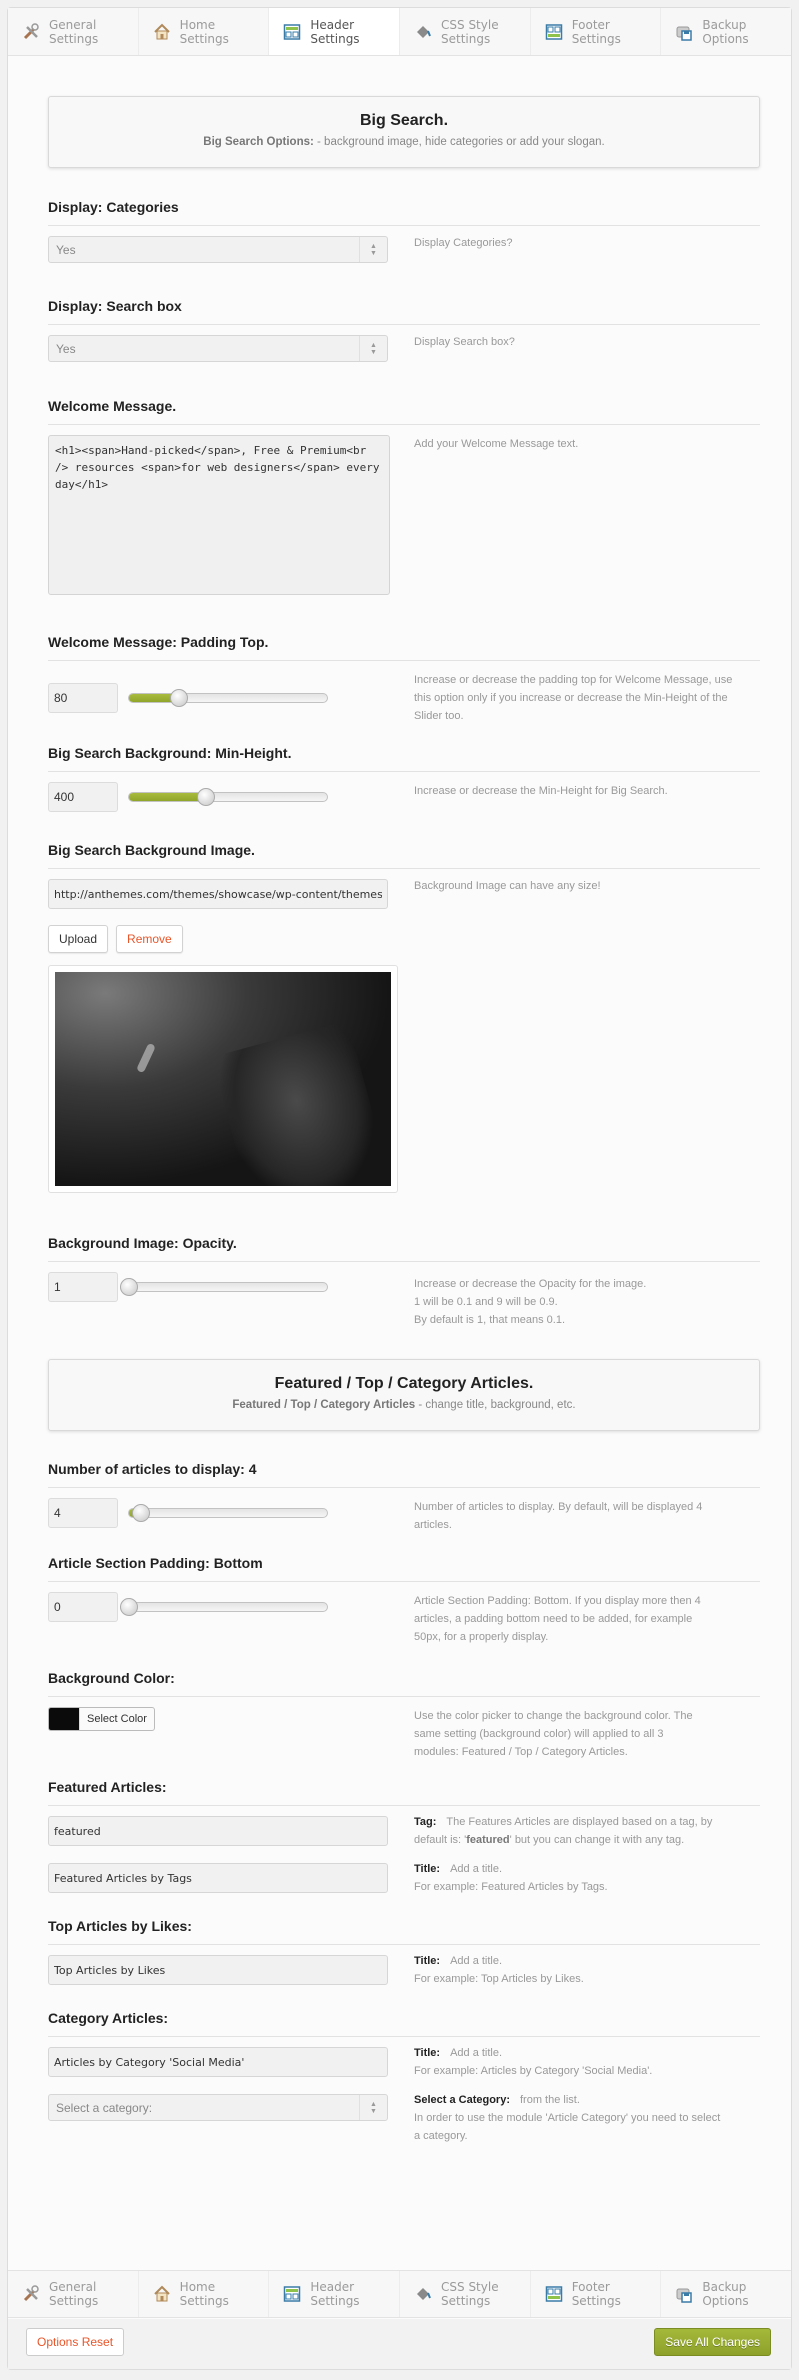 The width and height of the screenshot is (799, 2380). Describe the element at coordinates (228, 797) in the screenshot. I see `min-height-slider` at that location.